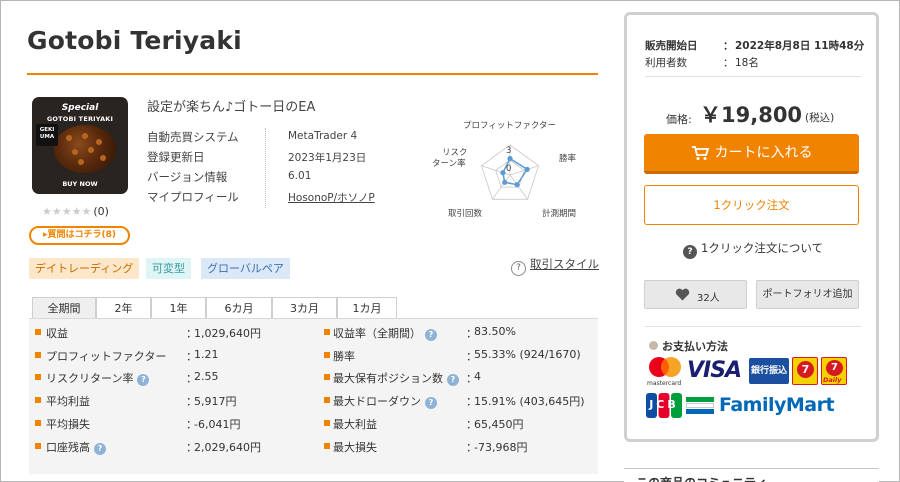 This screenshot has height=482, width=900. I want to click on stat-label-text: 最大ドローダウン, so click(377, 402).